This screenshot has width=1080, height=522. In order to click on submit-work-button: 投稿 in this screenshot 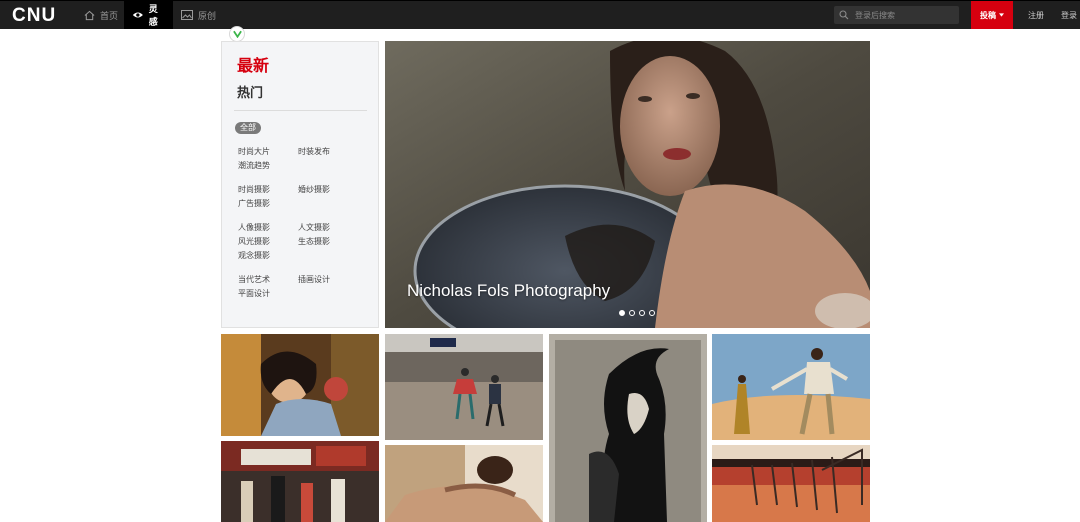, I will do `click(992, 15)`.